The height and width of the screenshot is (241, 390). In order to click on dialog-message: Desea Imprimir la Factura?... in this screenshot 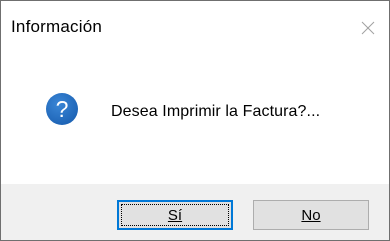, I will do `click(216, 111)`.